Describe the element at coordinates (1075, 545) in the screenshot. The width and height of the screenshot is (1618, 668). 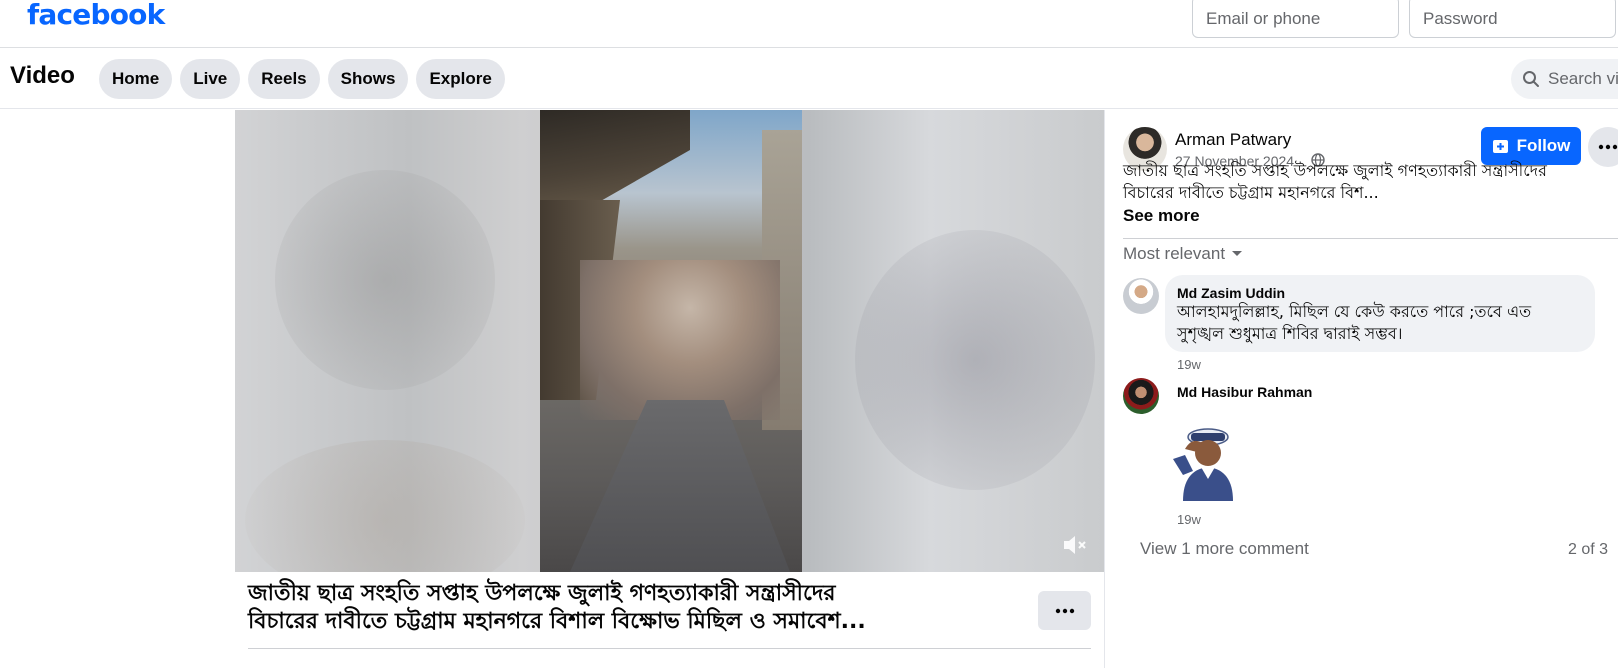
I see `speaker-muted-icon` at that location.